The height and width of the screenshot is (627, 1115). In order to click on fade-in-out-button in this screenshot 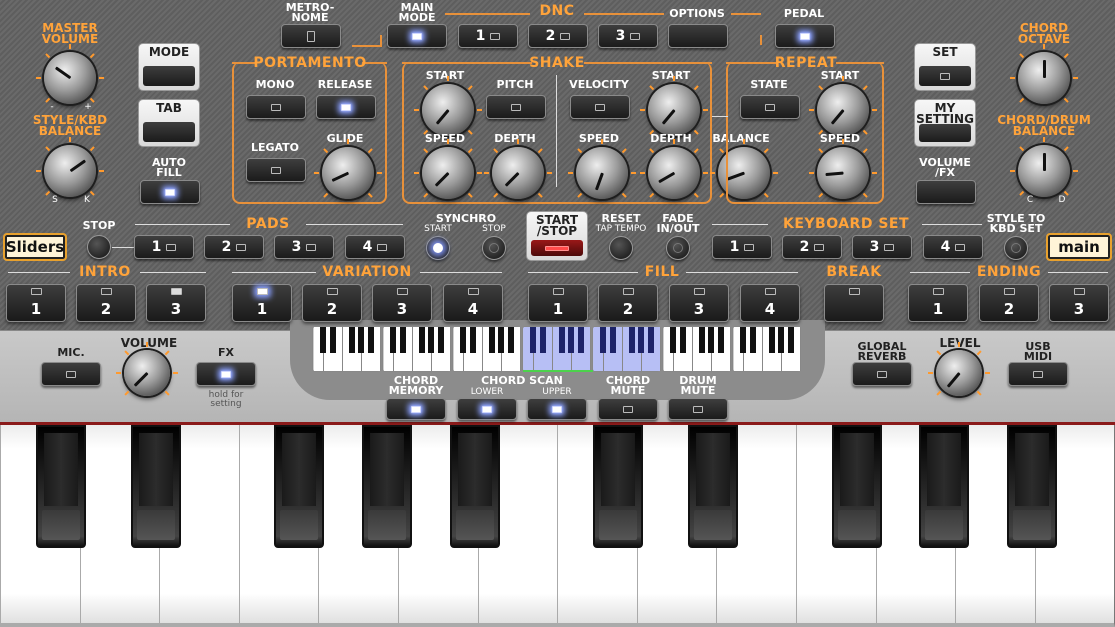, I will do `click(678, 248)`.